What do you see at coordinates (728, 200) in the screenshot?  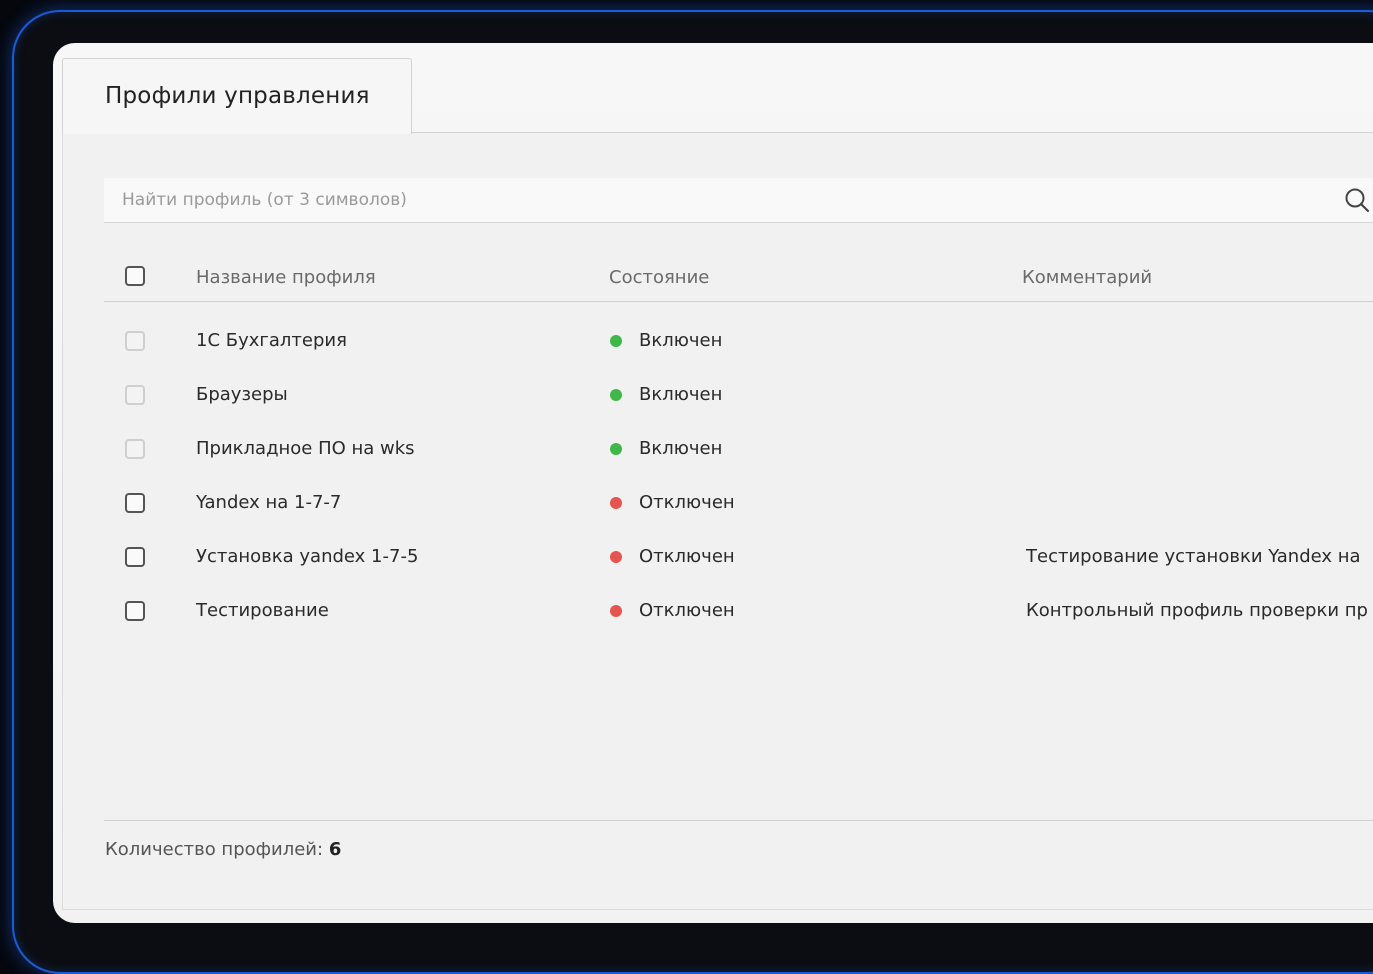 I see `search-input` at bounding box center [728, 200].